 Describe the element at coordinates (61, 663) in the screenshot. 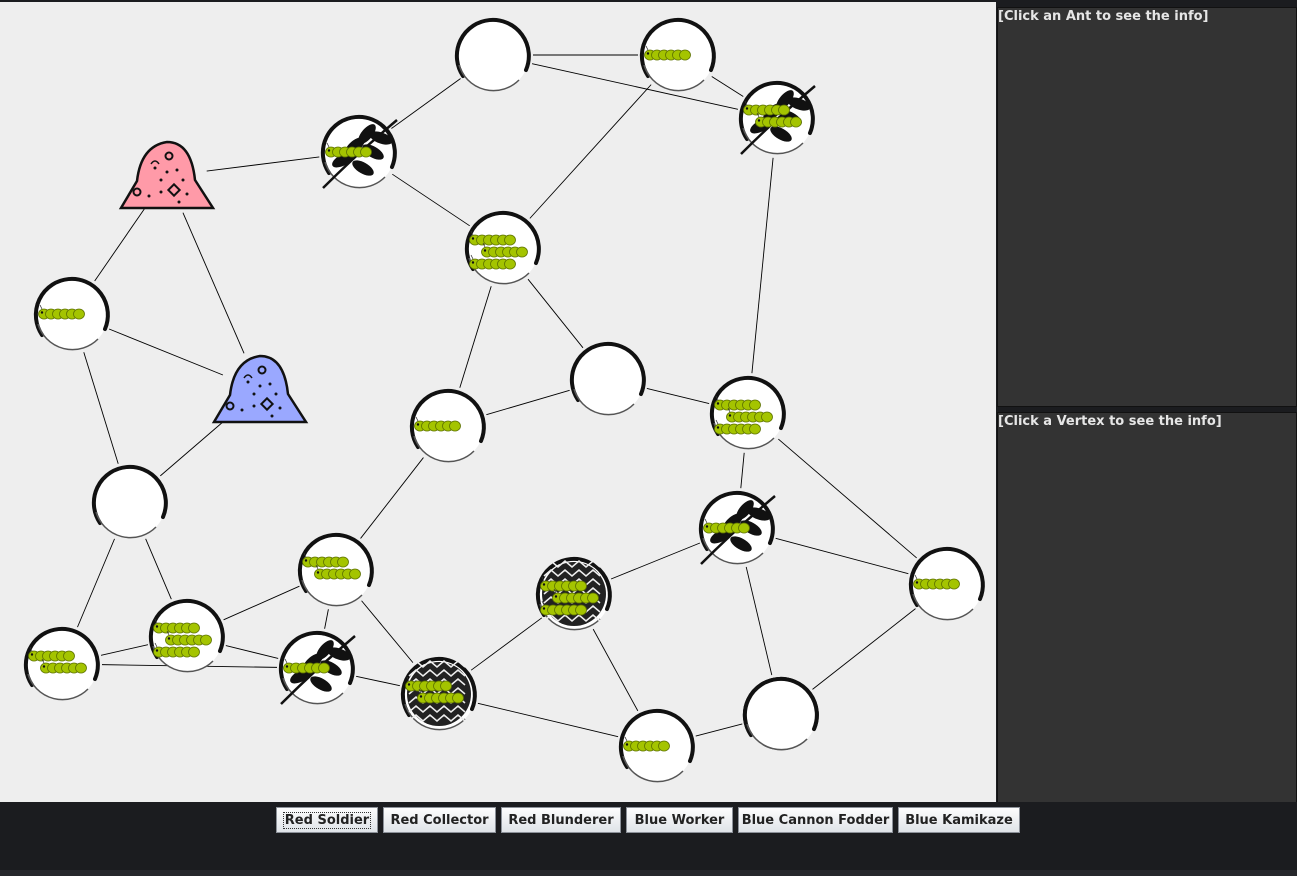

I see `vertex-v16` at that location.